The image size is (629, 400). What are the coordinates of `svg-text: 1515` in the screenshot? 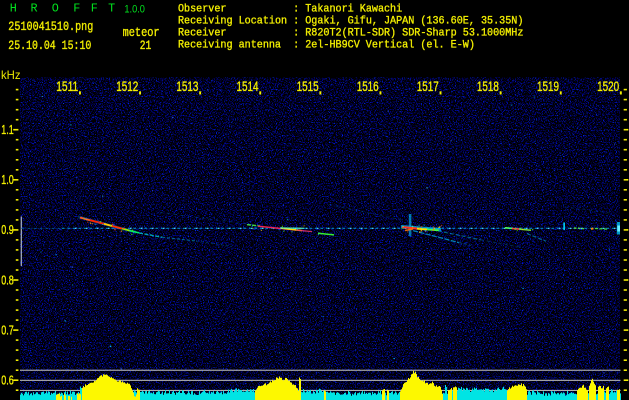 It's located at (308, 86).